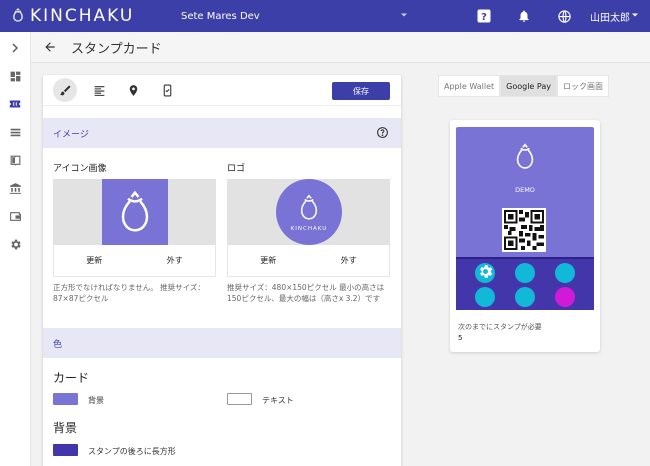 Image resolution: width=650 pixels, height=466 pixels. What do you see at coordinates (116, 49) in the screenshot?
I see `page-title: スタンプカード` at bounding box center [116, 49].